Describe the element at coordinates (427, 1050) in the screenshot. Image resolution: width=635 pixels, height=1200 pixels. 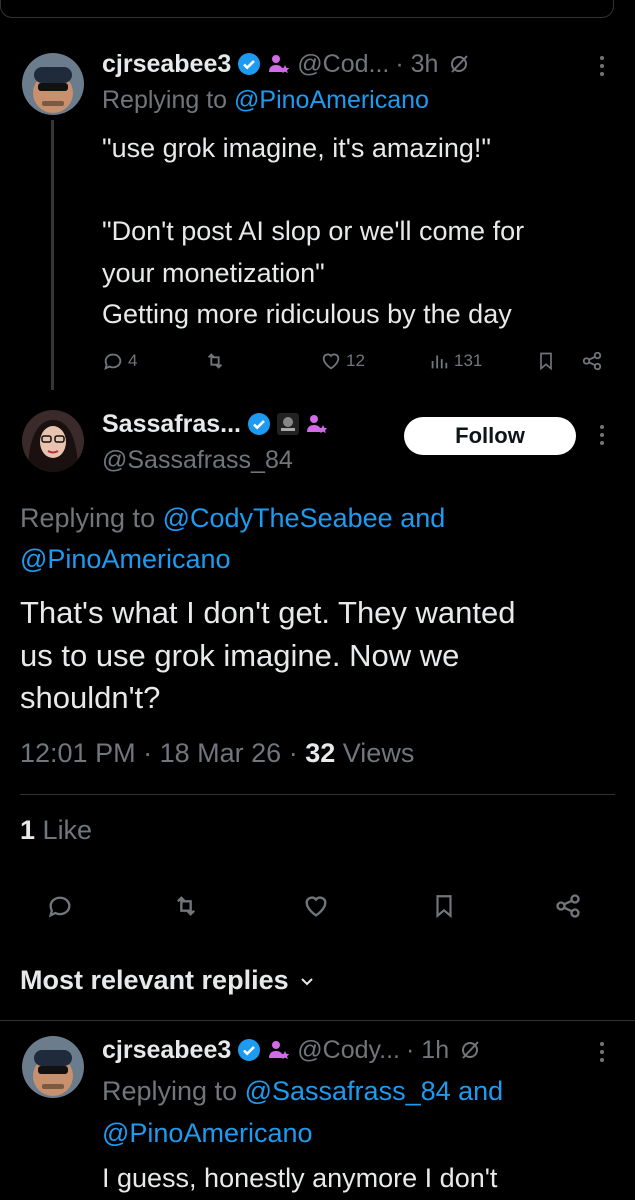
I see `post-time: · 1h` at that location.